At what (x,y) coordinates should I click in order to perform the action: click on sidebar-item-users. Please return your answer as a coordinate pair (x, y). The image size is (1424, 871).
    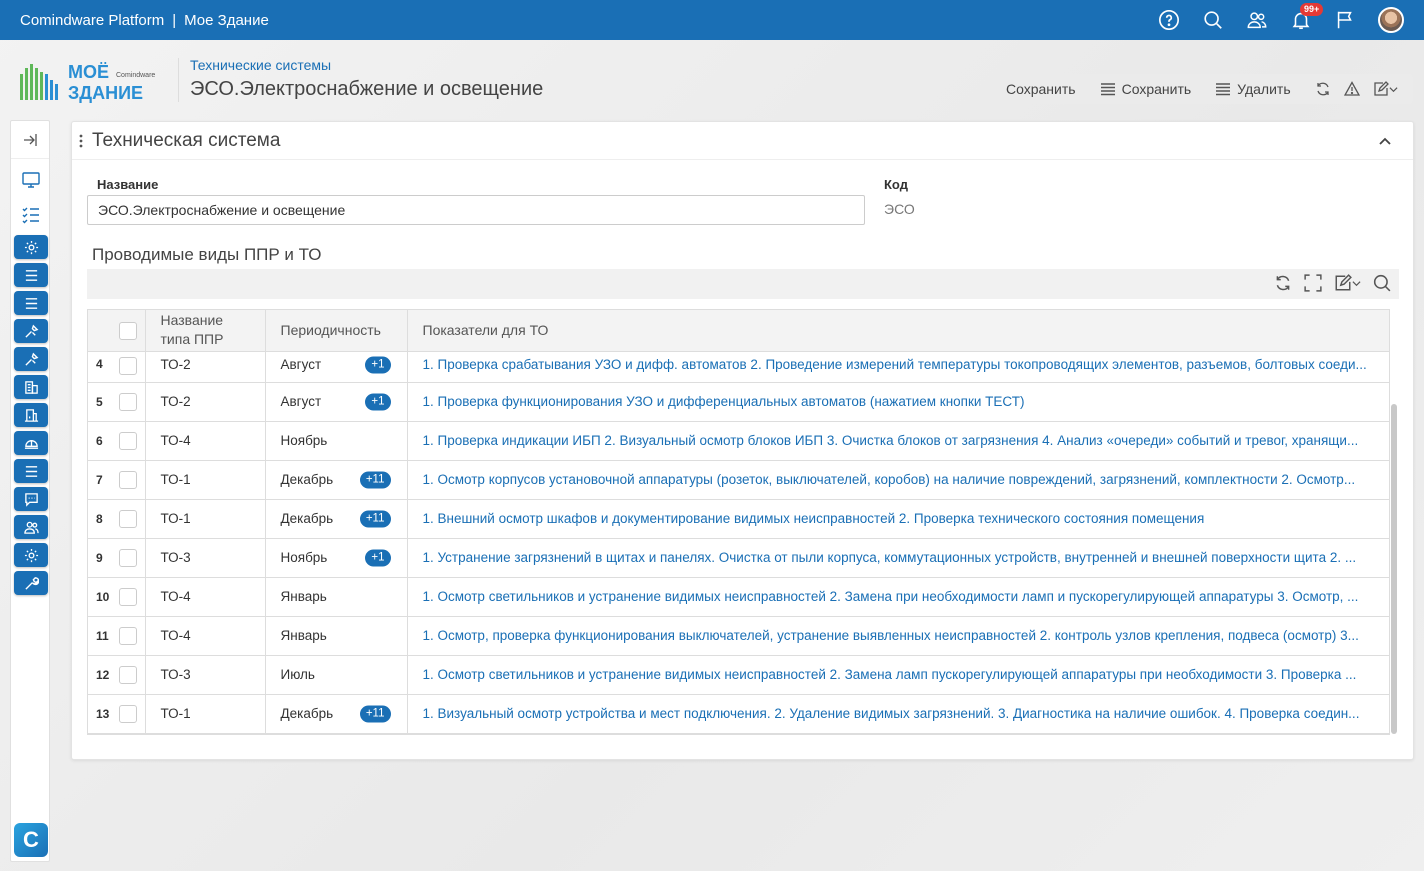
    Looking at the image, I should click on (31, 527).